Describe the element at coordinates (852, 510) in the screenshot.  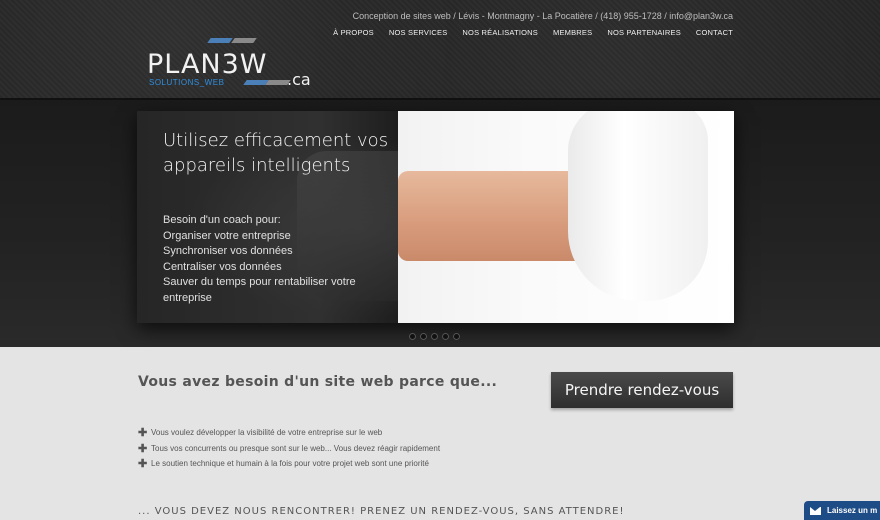
I see `feedback-label: Laissez un m` at that location.